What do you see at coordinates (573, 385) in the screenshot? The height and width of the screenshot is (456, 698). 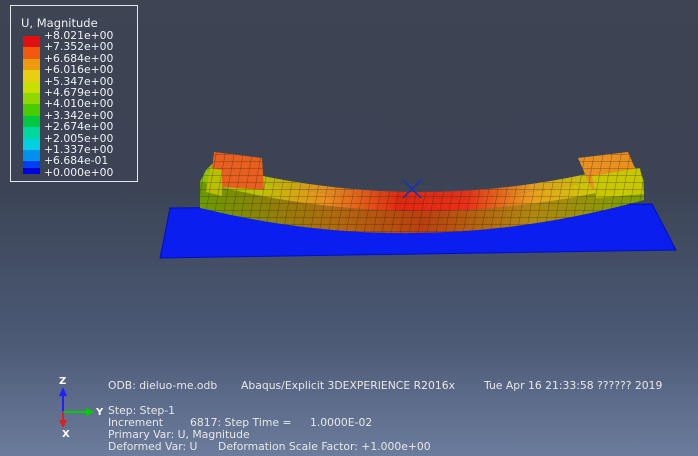 I see `analysis-date: Tue Apr 16 21:33:58 ?????? 2019` at bounding box center [573, 385].